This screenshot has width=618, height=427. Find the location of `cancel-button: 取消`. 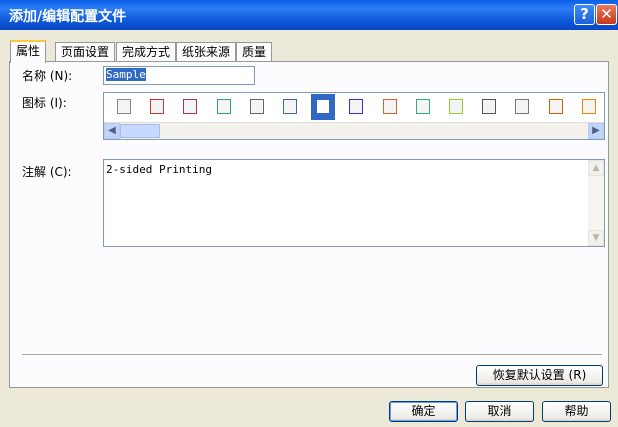

cancel-button: 取消 is located at coordinates (499, 411).